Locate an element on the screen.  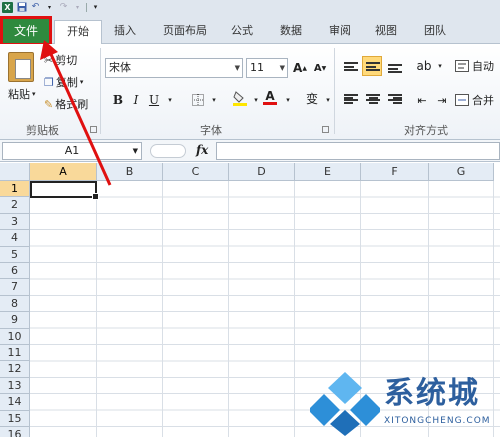
paste-button: 粘贴 ▾ is located at coordinates (22, 94).